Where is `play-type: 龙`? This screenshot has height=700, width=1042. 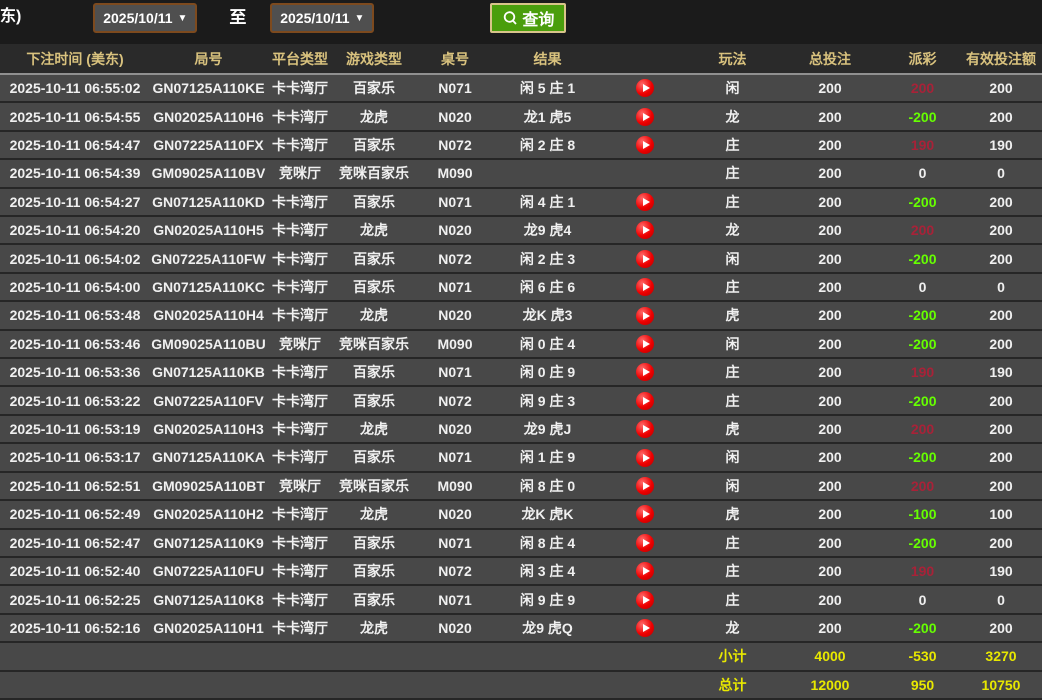
play-type: 龙 is located at coordinates (732, 628).